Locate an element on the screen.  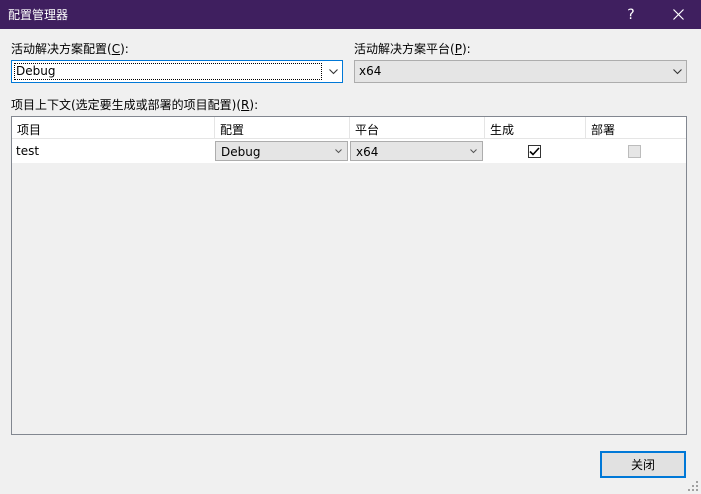
solution-platform-value: x64 is located at coordinates (370, 71).